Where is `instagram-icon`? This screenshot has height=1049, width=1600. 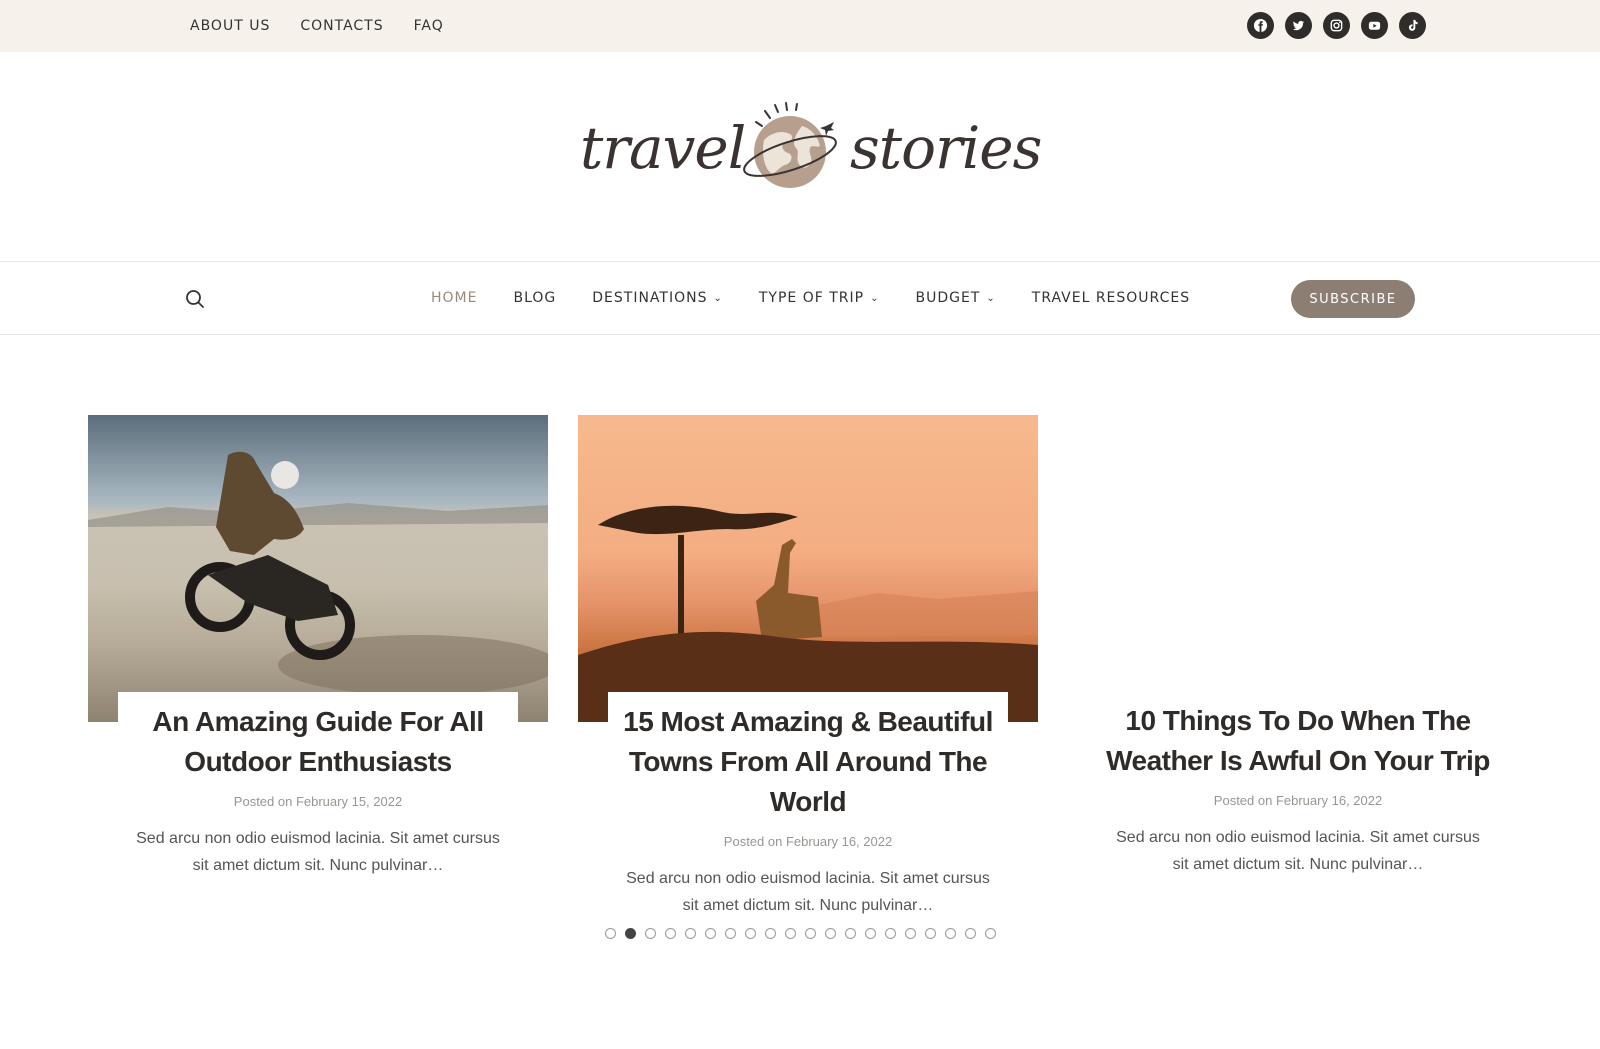
instagram-icon is located at coordinates (1336, 25).